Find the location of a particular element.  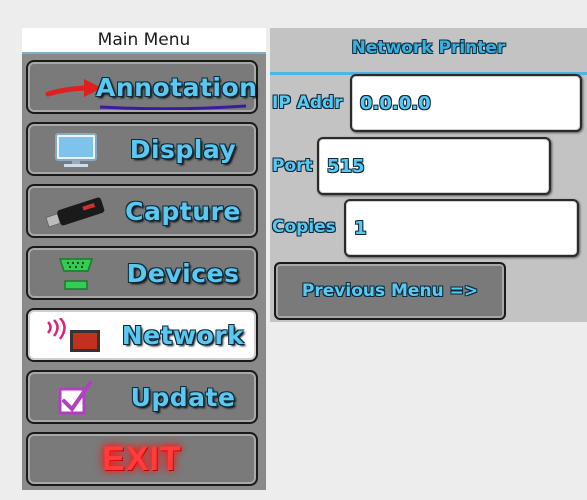

main-menu-title: Main Menu is located at coordinates (144, 41).